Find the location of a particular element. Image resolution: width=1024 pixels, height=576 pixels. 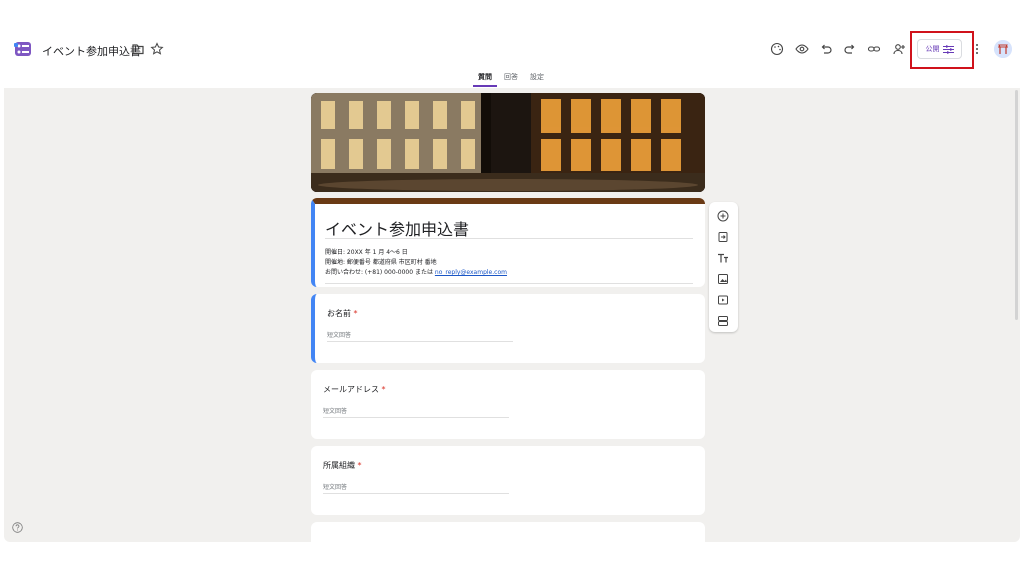

description-underline is located at coordinates (509, 283).